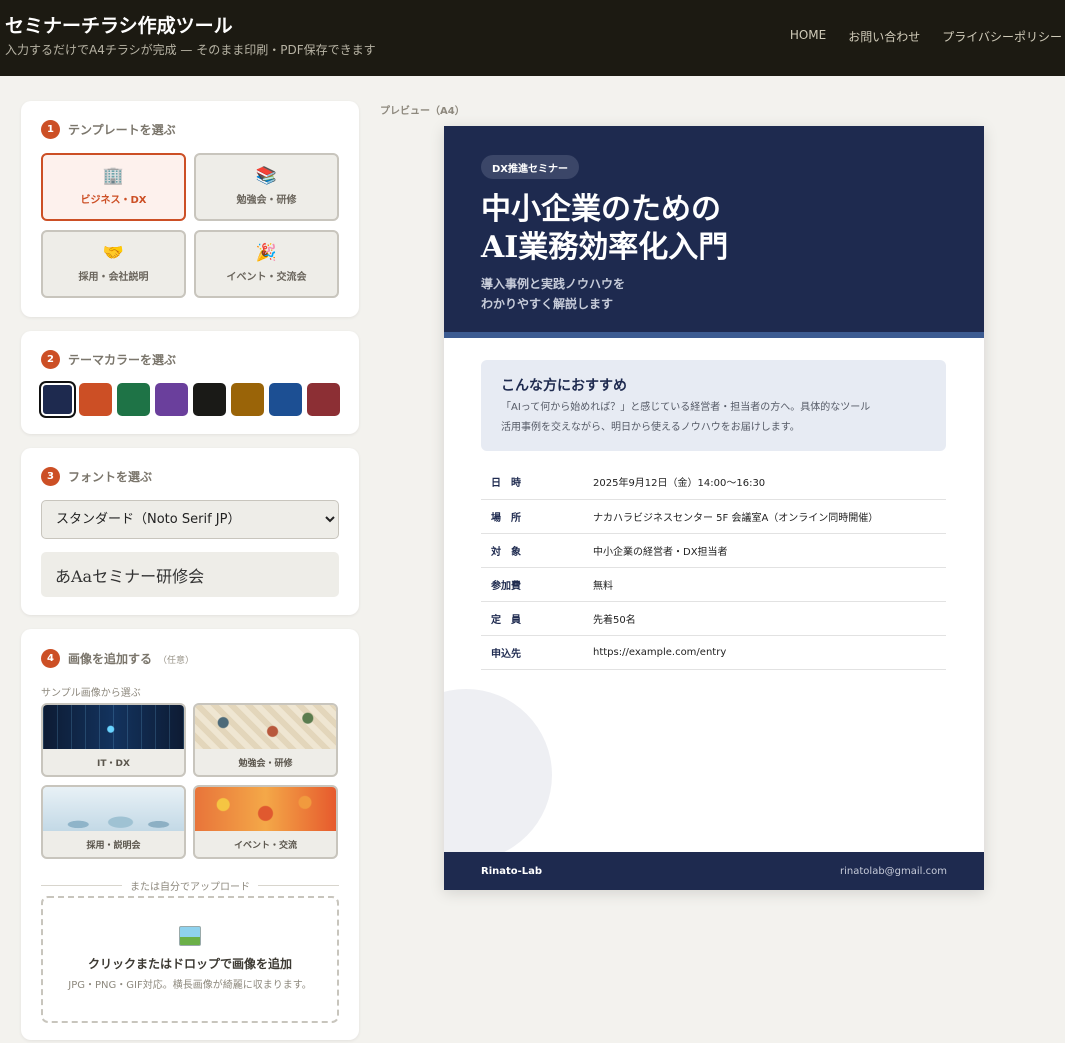  Describe the element at coordinates (247, 399) in the screenshot. I see `color-swatch-brown` at that location.